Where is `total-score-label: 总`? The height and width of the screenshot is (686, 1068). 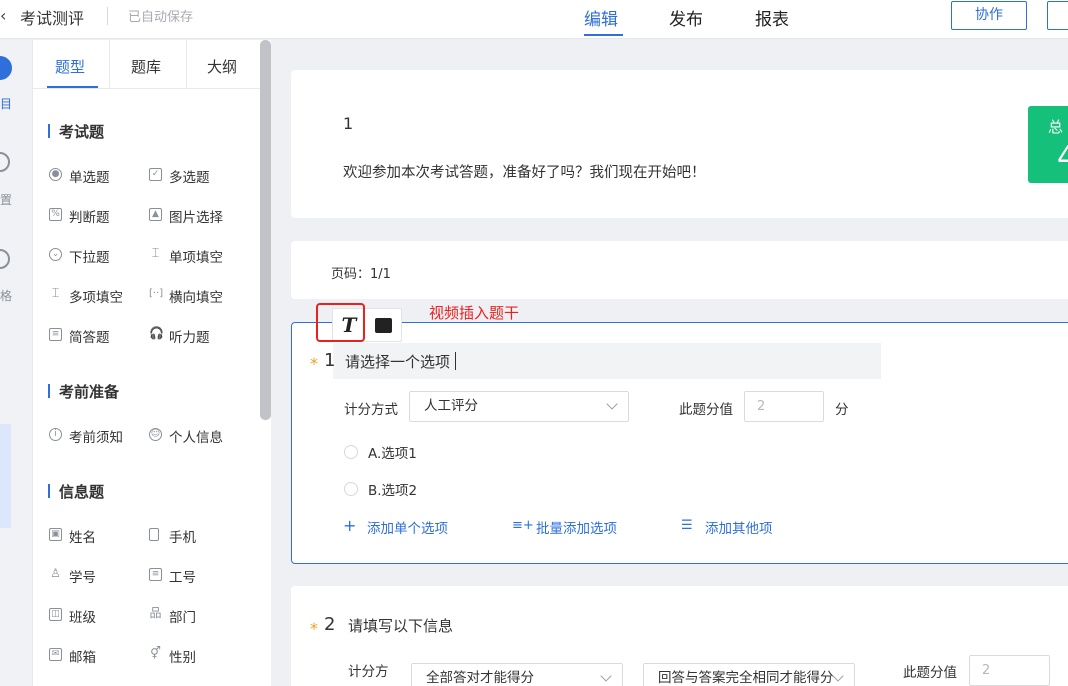
total-score-label: 总 is located at coordinates (1056, 127).